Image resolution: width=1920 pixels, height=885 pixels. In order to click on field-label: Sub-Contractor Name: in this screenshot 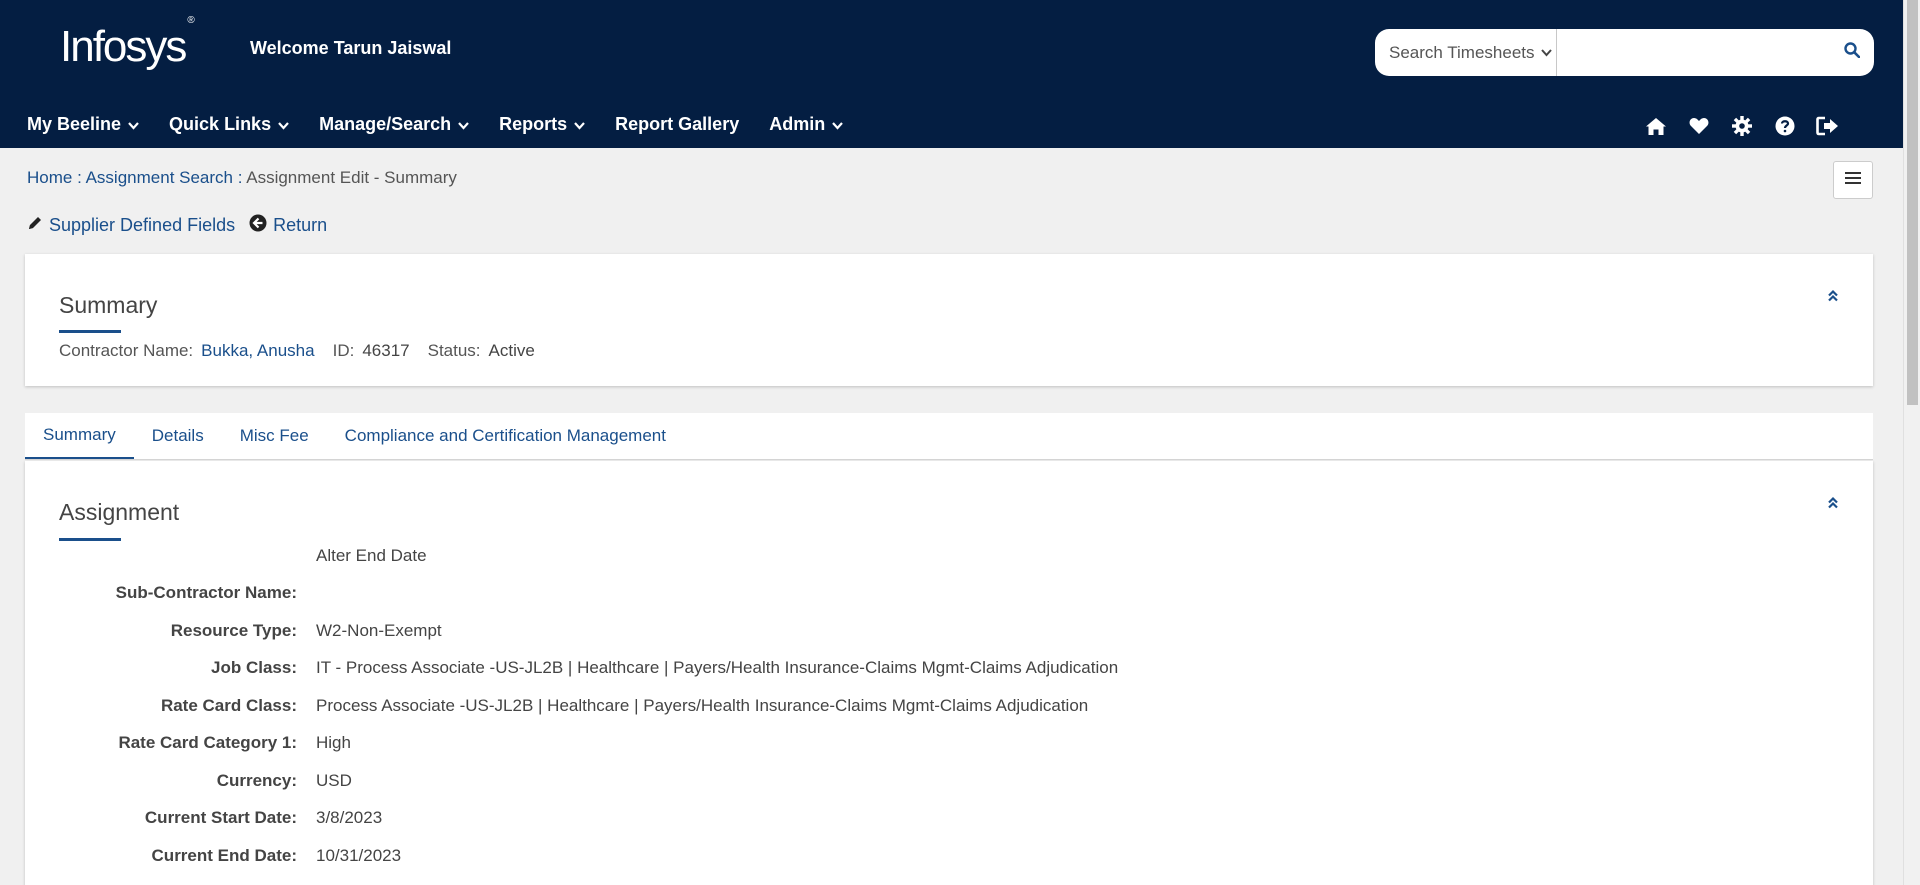, I will do `click(206, 592)`.